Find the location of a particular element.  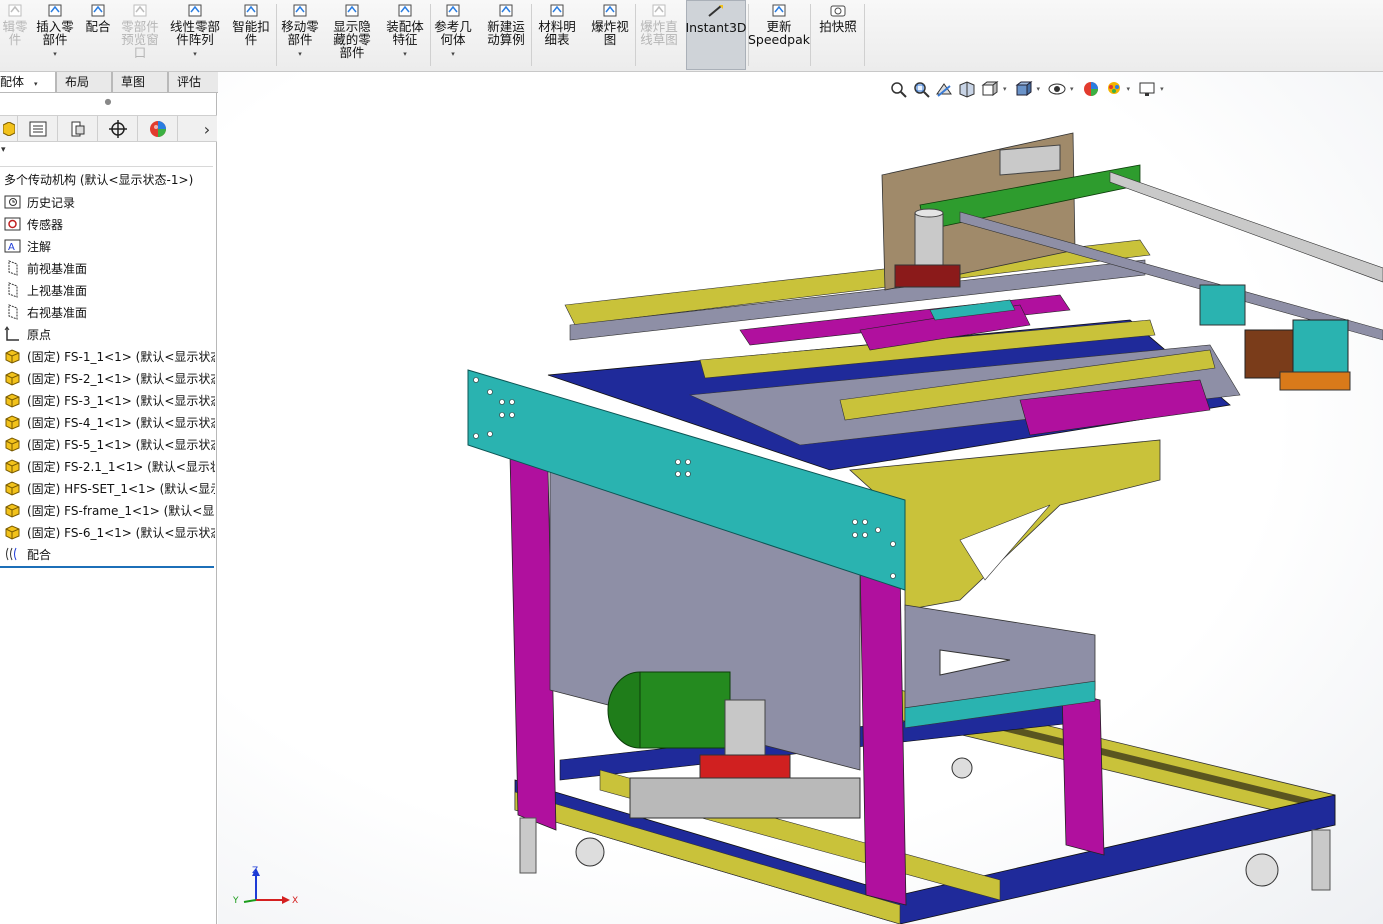

show-hidden-icon is located at coordinates (352, 10).